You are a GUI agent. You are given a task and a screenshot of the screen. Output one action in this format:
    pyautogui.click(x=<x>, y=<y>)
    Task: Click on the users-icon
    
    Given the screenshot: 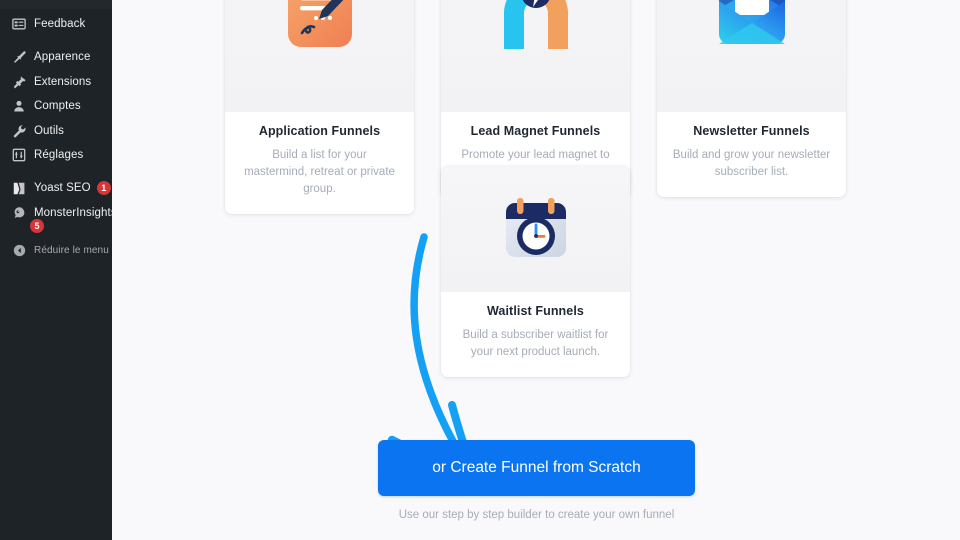 What is the action you would take?
    pyautogui.click(x=19, y=106)
    